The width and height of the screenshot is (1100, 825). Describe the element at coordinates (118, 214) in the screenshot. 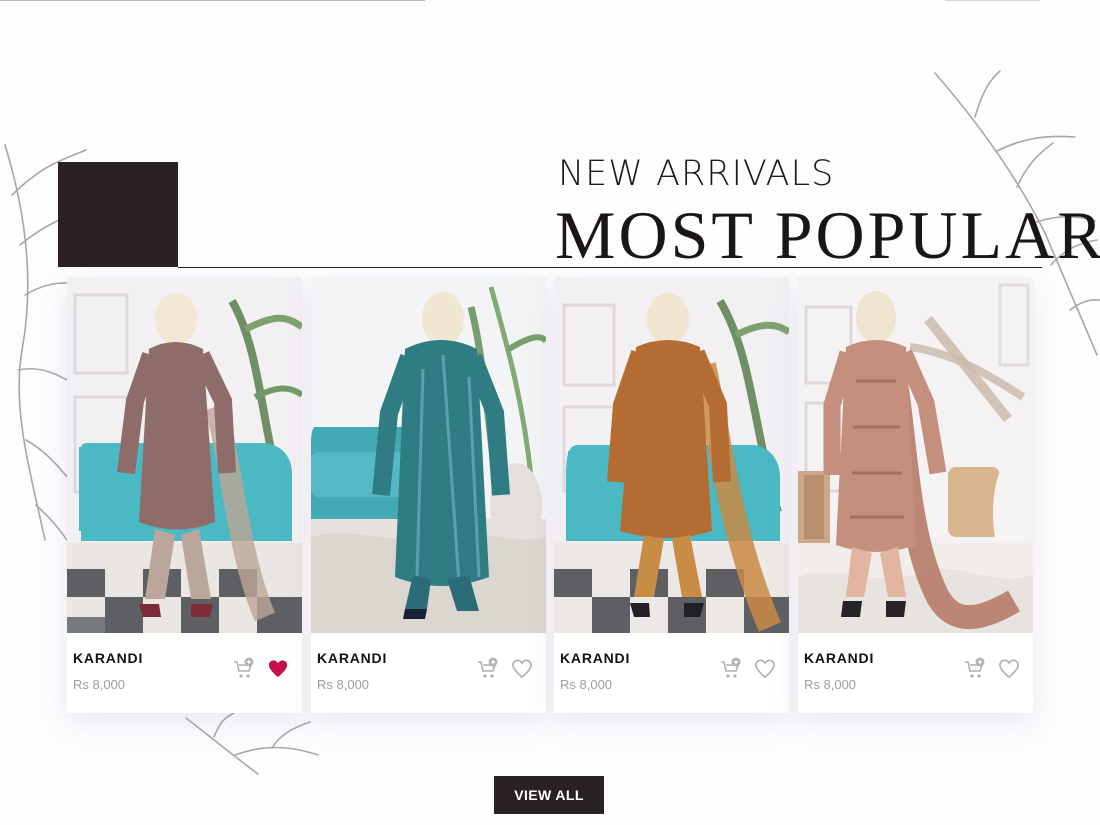

I see `brand-block` at that location.